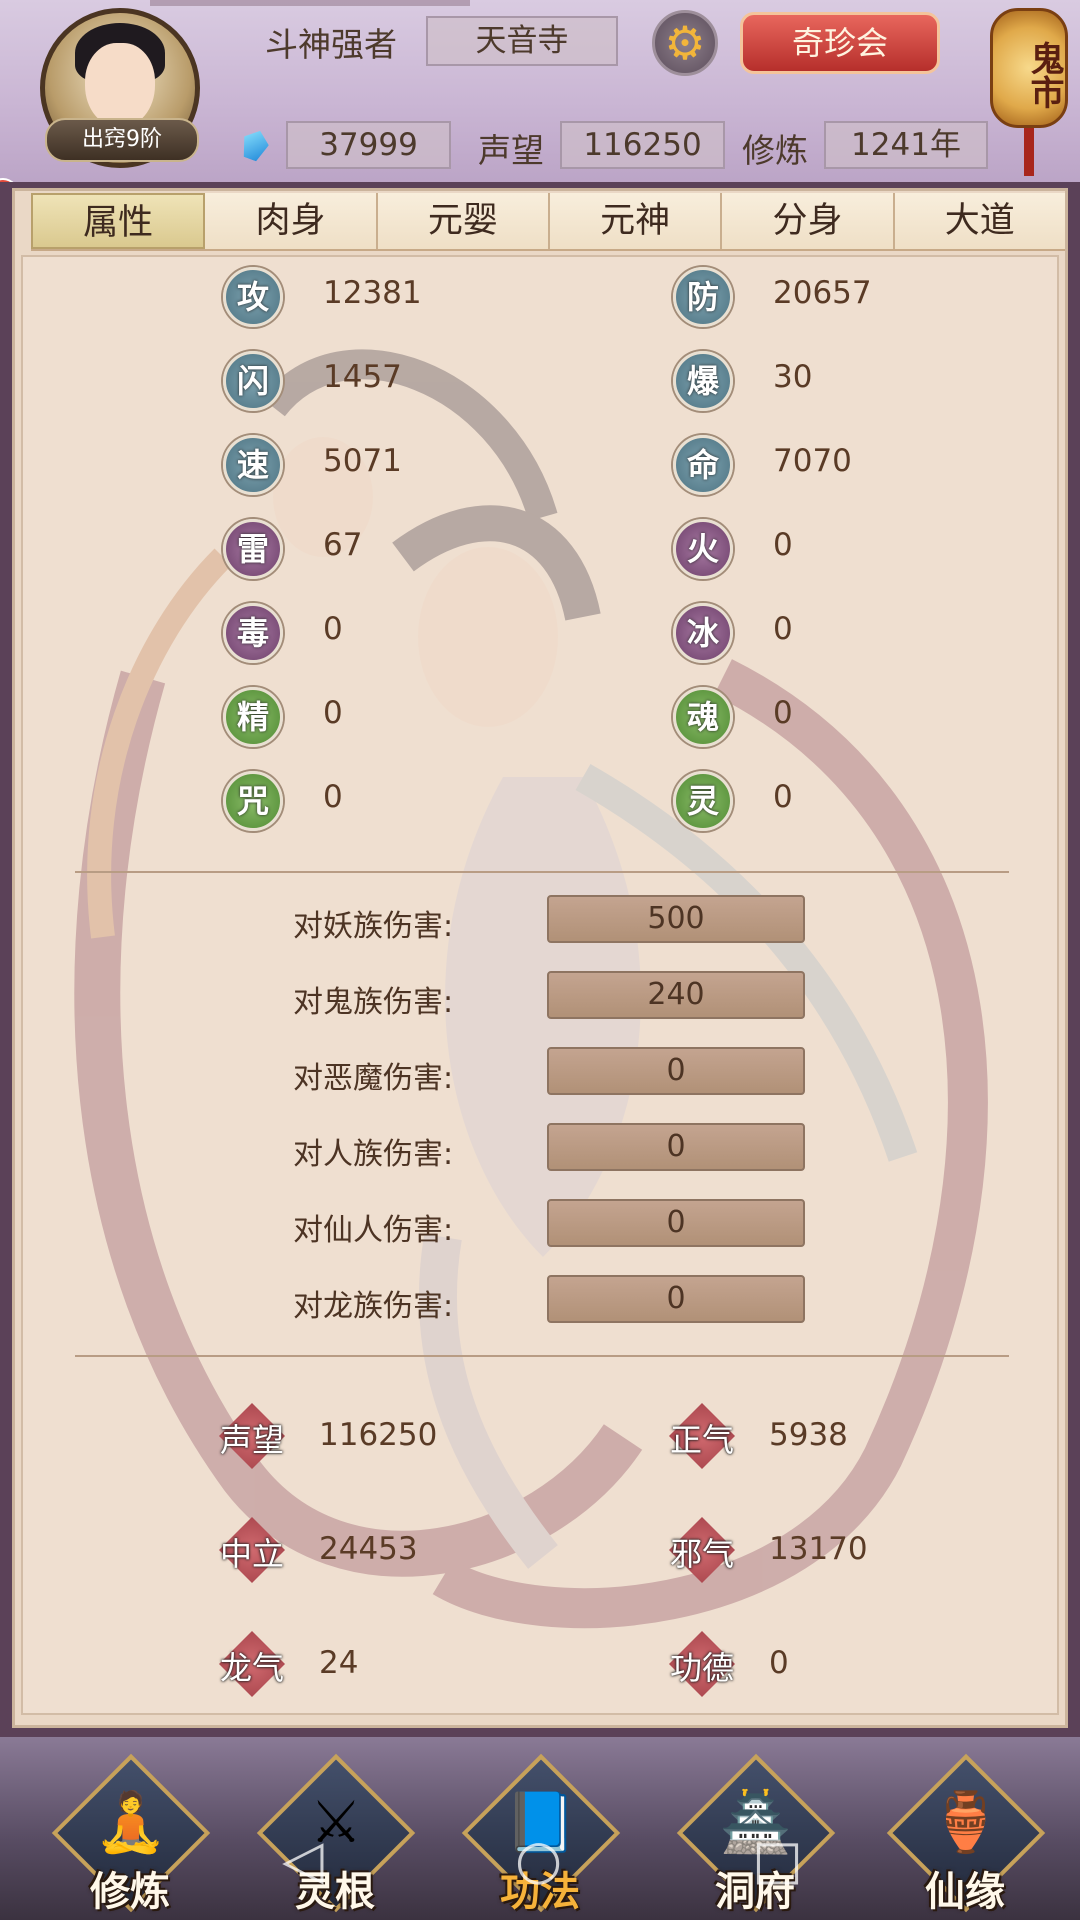 This screenshot has height=1920, width=1080. What do you see at coordinates (703, 633) in the screenshot?
I see `ice-icon: 冰` at bounding box center [703, 633].